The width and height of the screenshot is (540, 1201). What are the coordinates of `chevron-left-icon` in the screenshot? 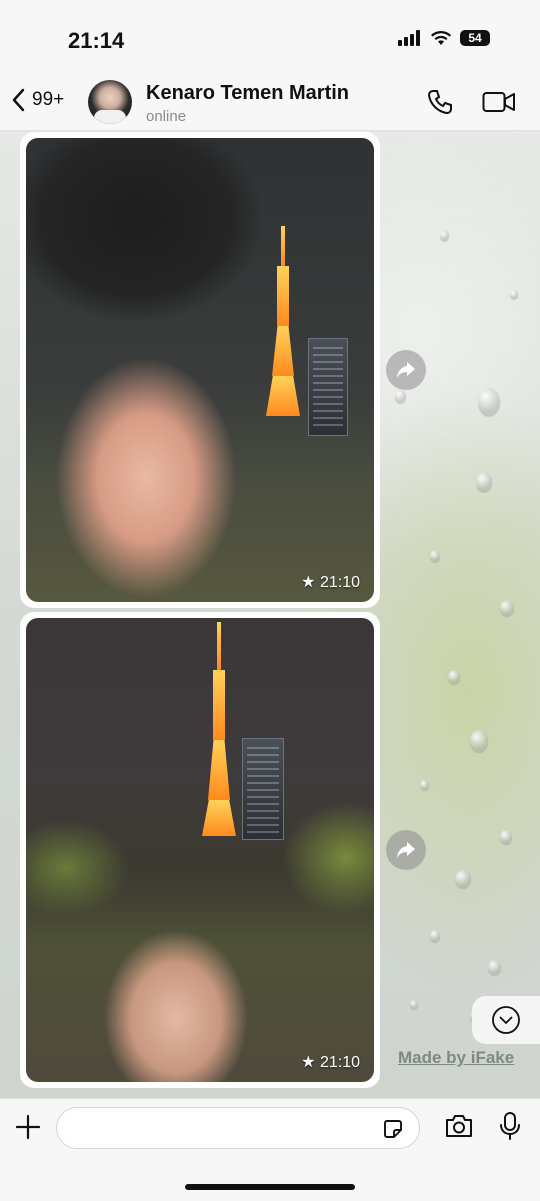 It's located at (18, 100).